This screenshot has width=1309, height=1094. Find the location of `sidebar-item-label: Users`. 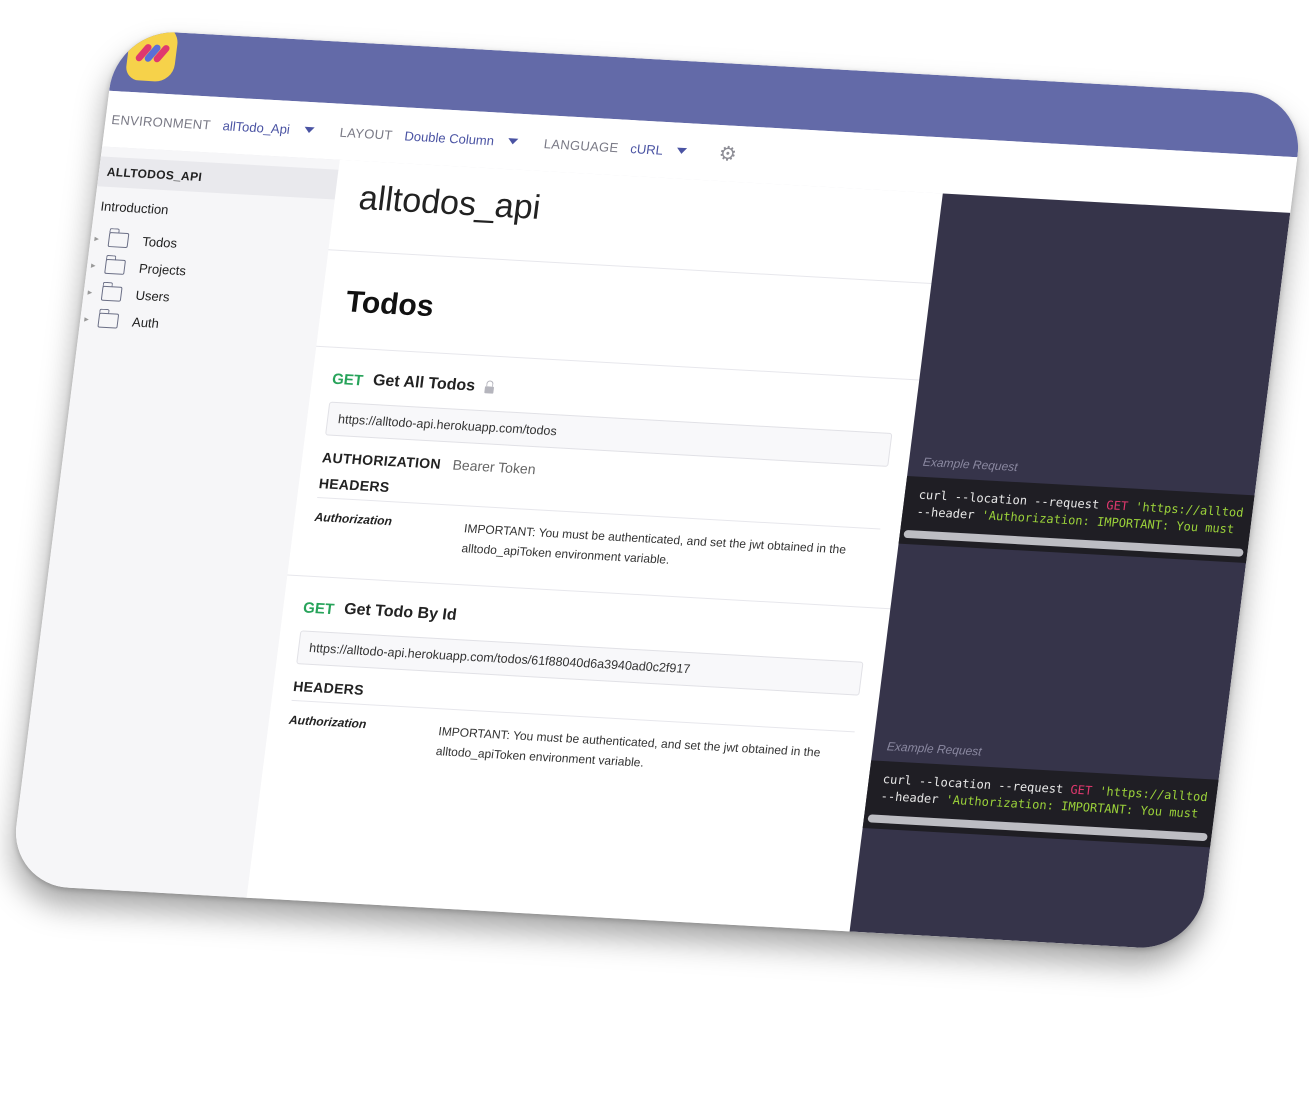

sidebar-item-label: Users is located at coordinates (152, 296).